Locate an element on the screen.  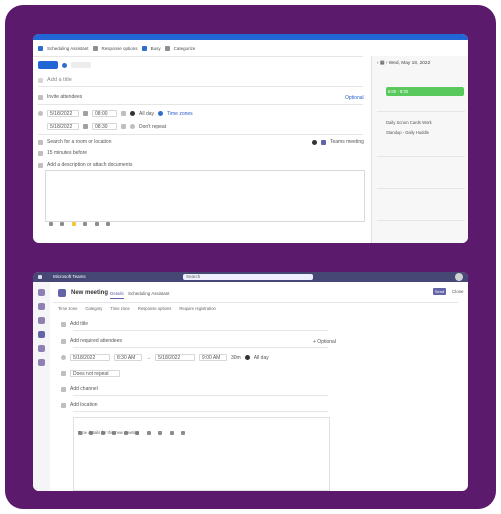
teams-attendees-line is located at coordinates (200, 347).